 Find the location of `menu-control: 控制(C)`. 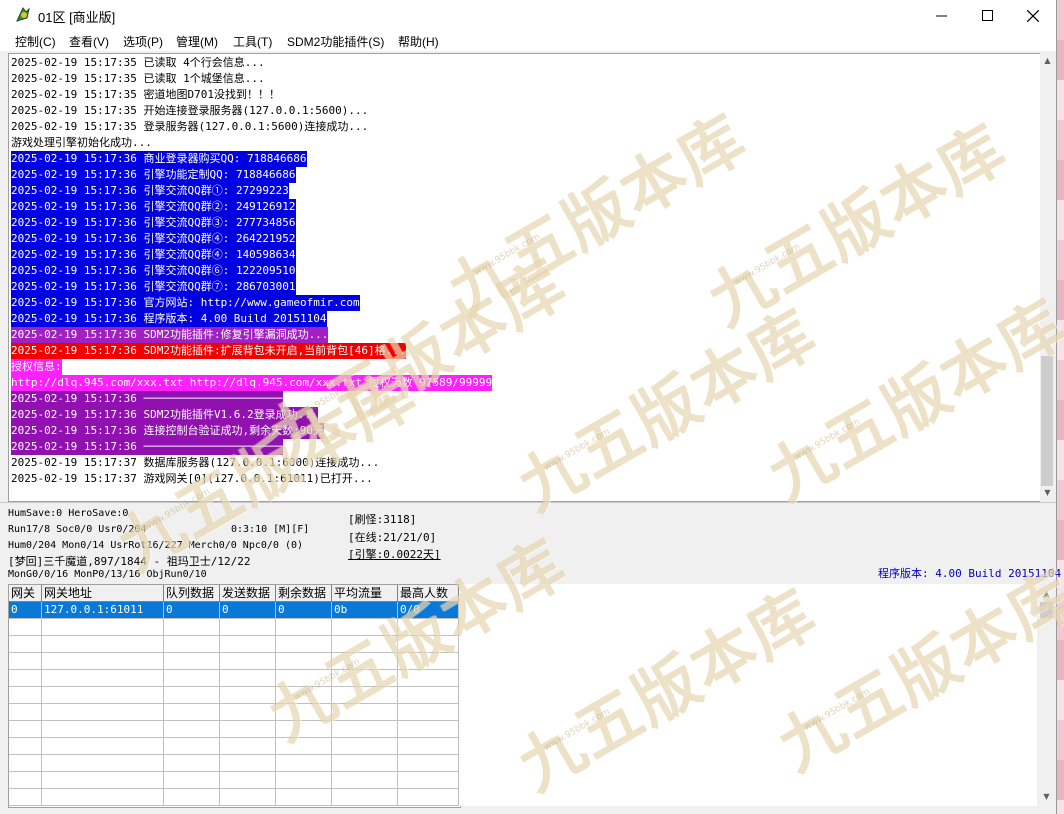

menu-control: 控制(C) is located at coordinates (35, 41).